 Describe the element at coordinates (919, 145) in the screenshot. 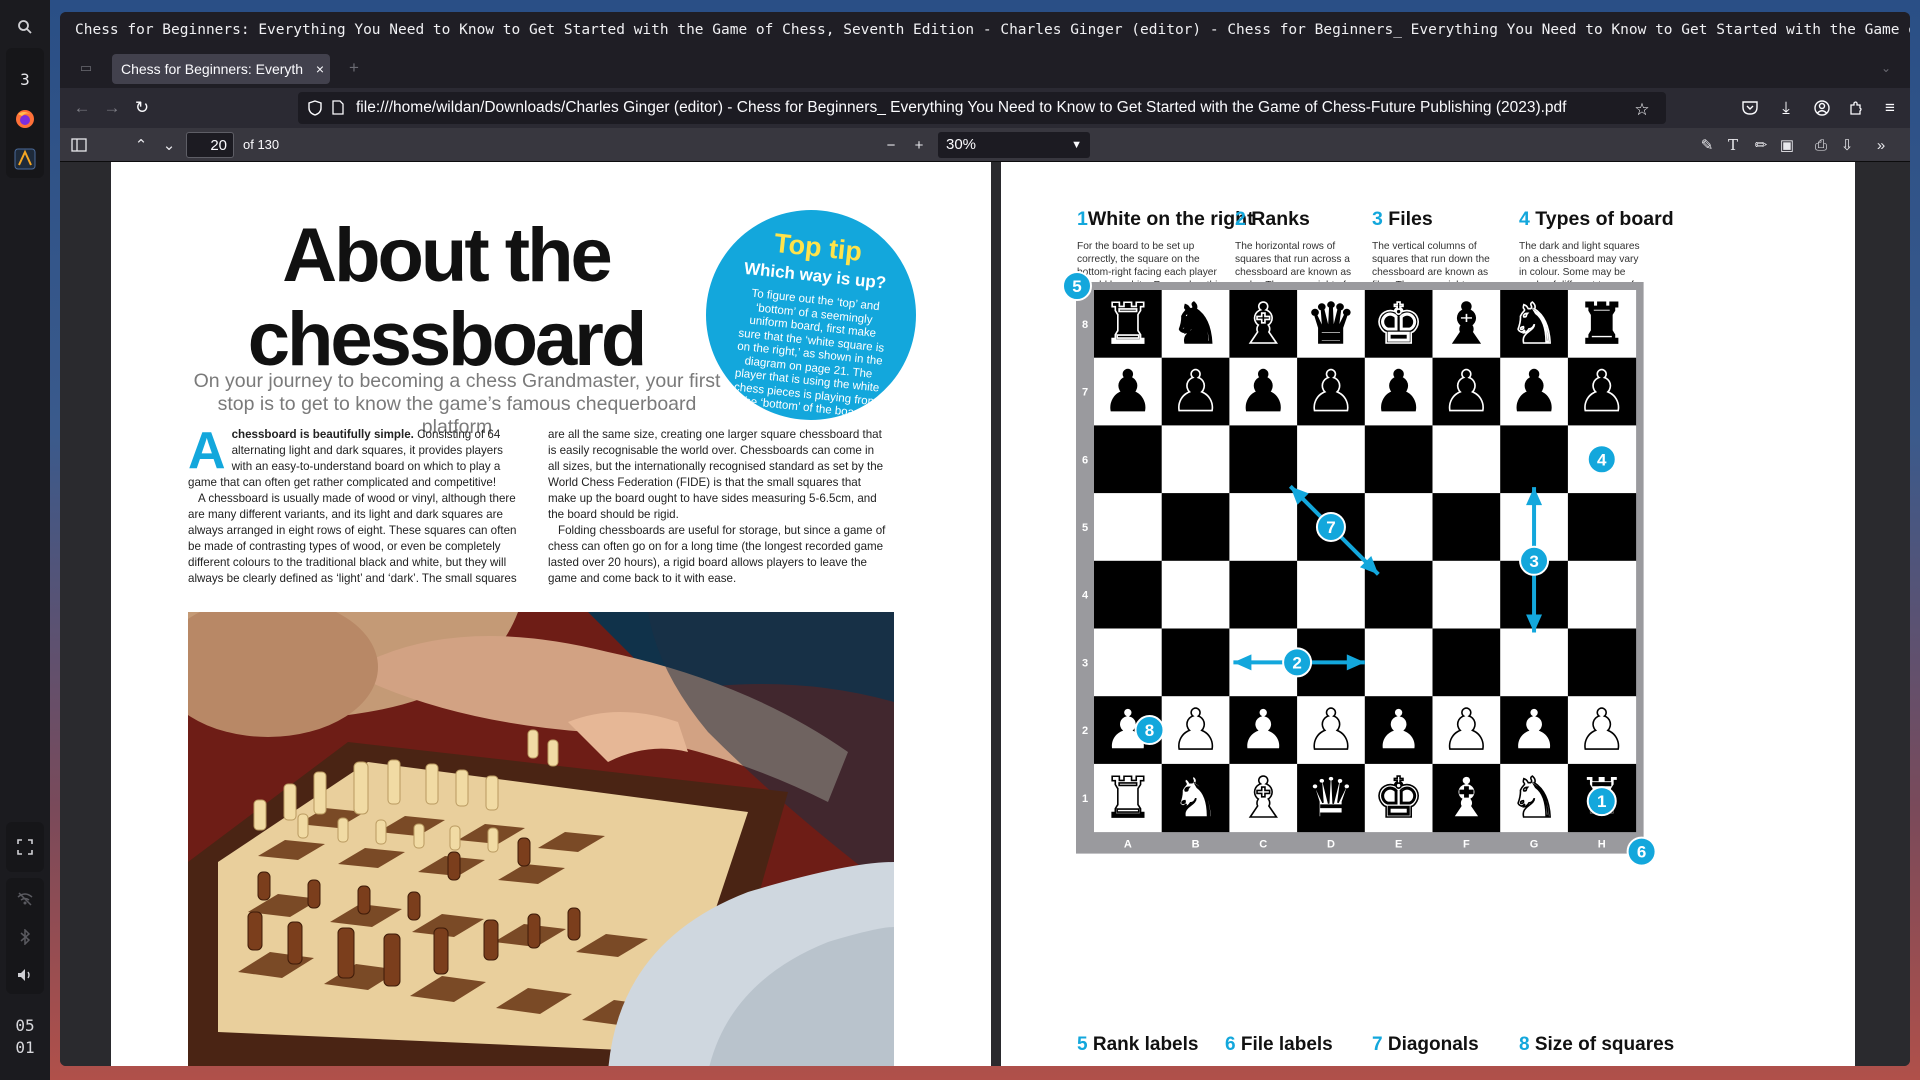

I see `zoom-in-icon: +` at that location.